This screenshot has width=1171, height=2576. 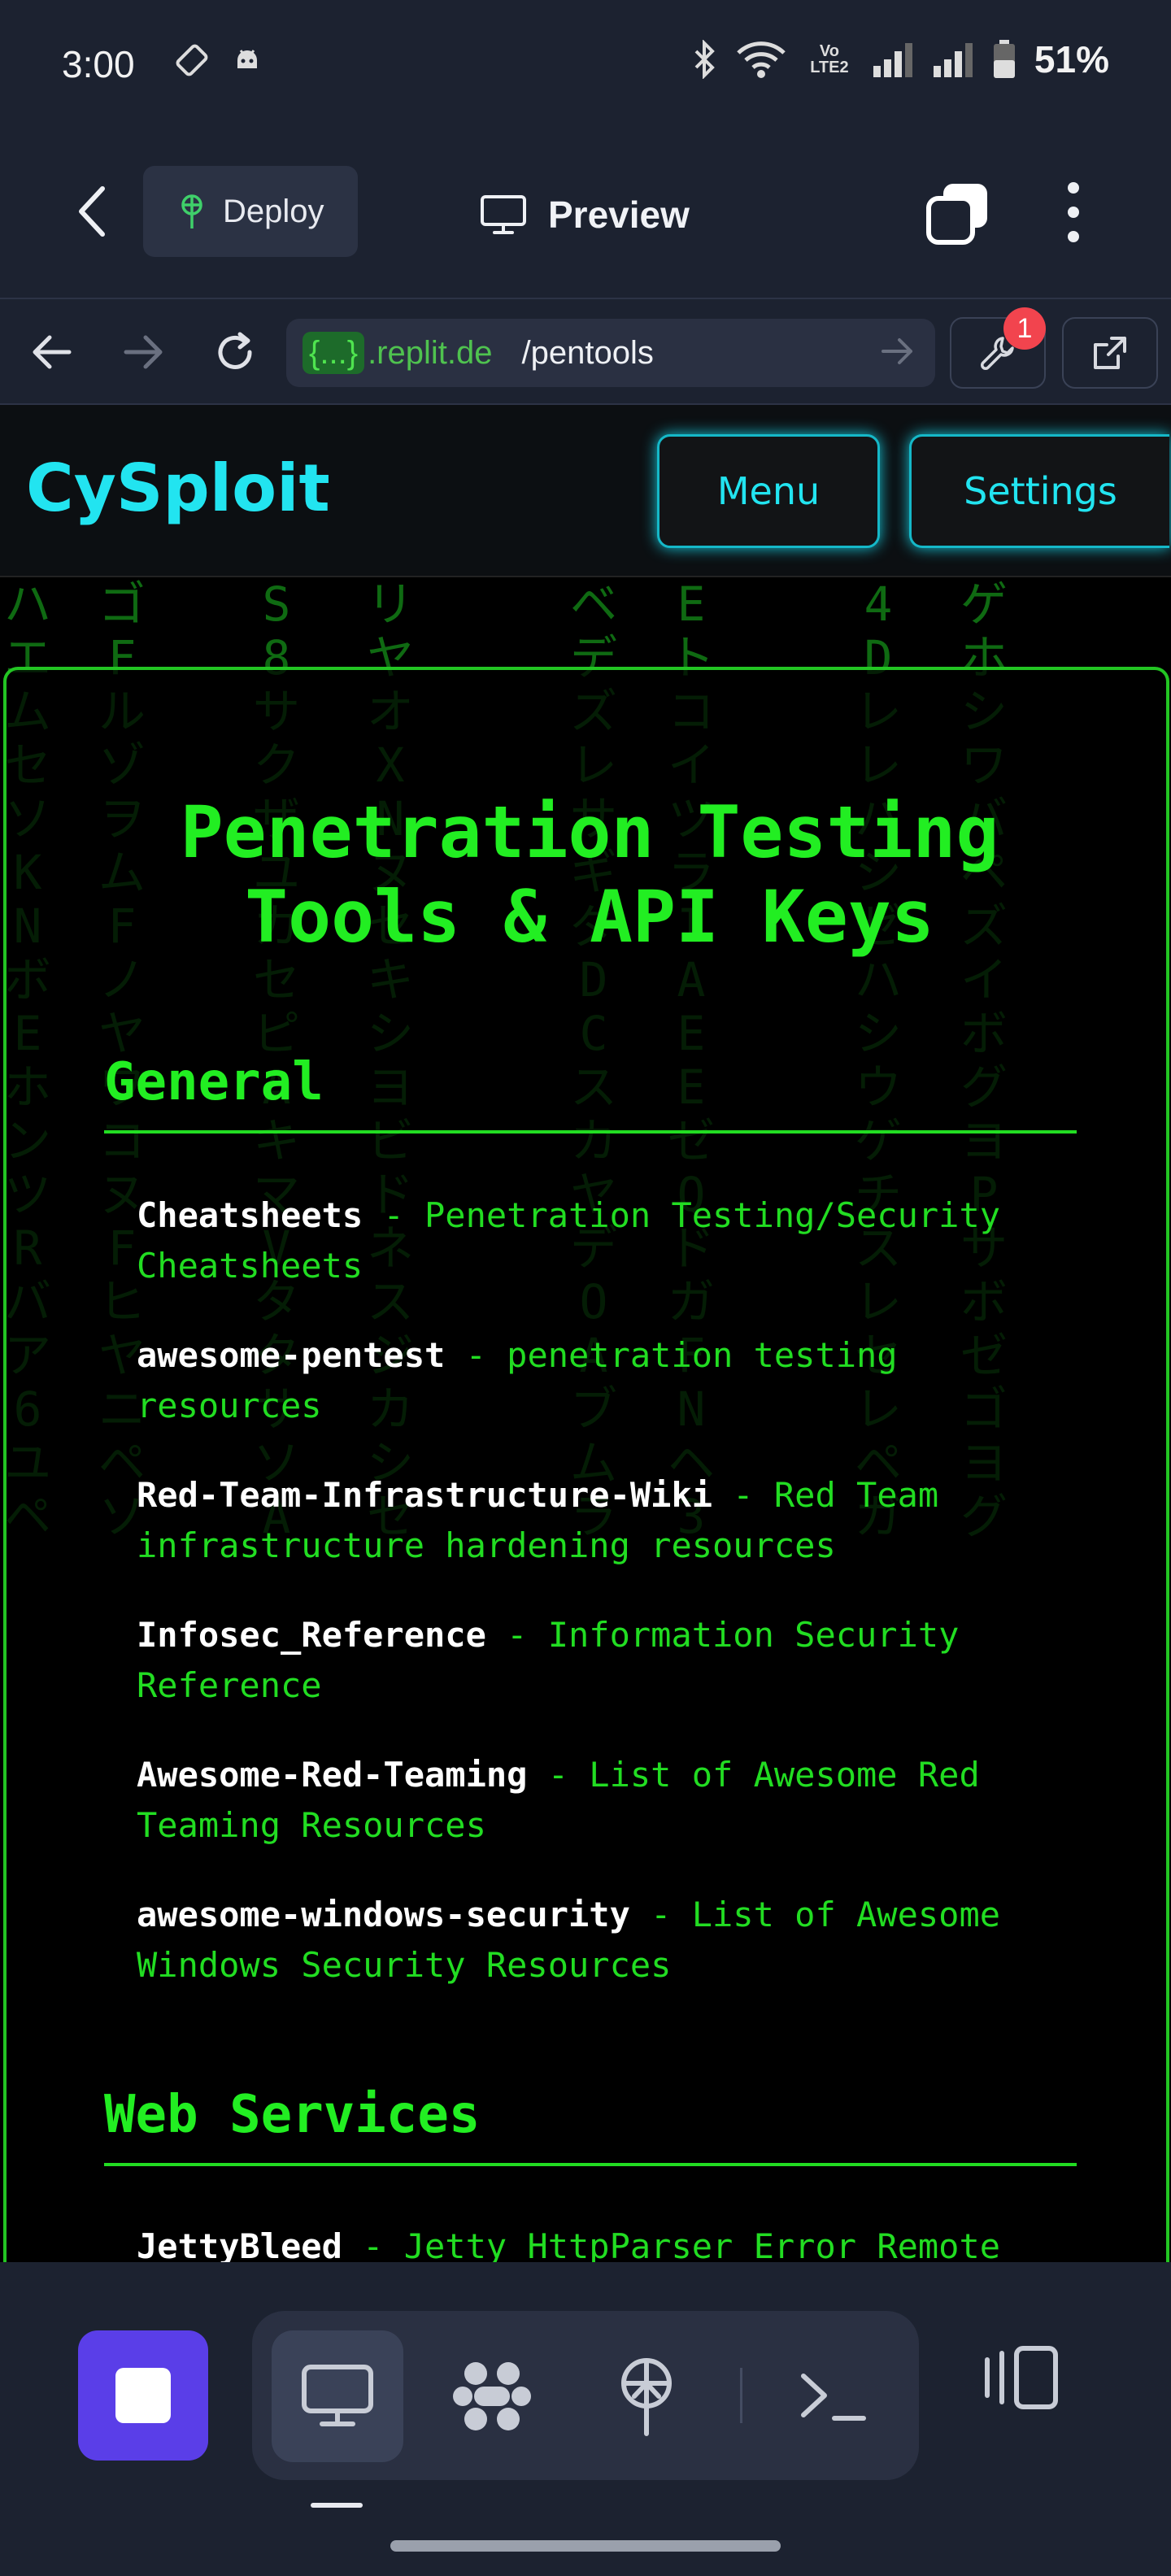 I want to click on page-title-line1: Penetration Testing, so click(x=590, y=832).